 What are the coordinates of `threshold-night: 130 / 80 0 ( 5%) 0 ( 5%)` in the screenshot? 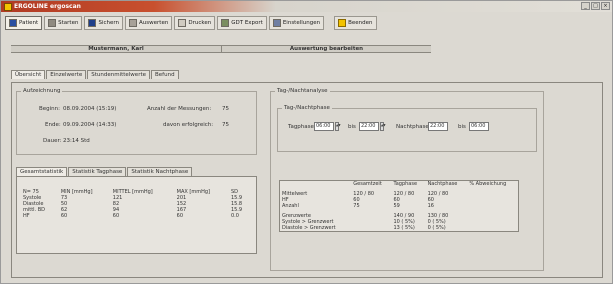 It's located at (447, 222).